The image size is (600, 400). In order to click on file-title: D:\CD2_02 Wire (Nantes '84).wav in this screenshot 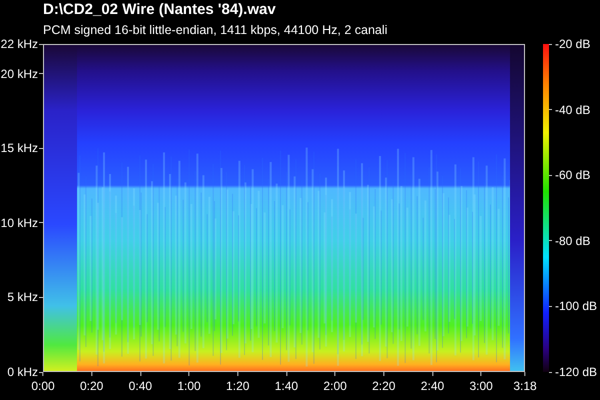, I will do `click(160, 10)`.